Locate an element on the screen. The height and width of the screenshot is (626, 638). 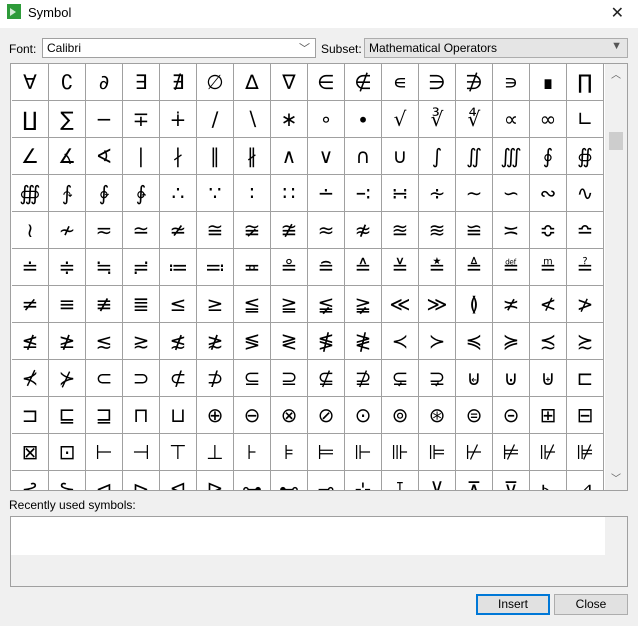
symbol-cell: ∾ is located at coordinates (548, 193).